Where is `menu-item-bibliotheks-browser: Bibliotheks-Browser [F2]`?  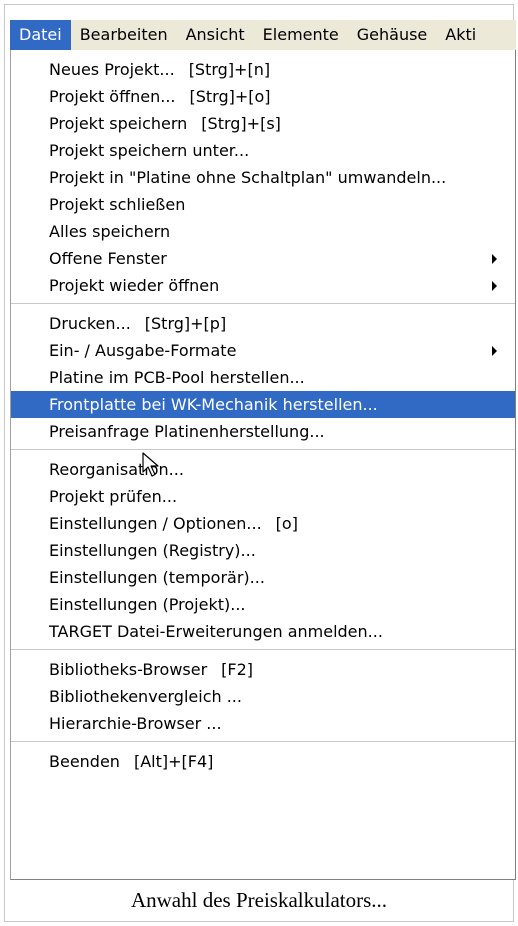 menu-item-bibliotheks-browser: Bibliotheks-Browser [F2] is located at coordinates (263, 669).